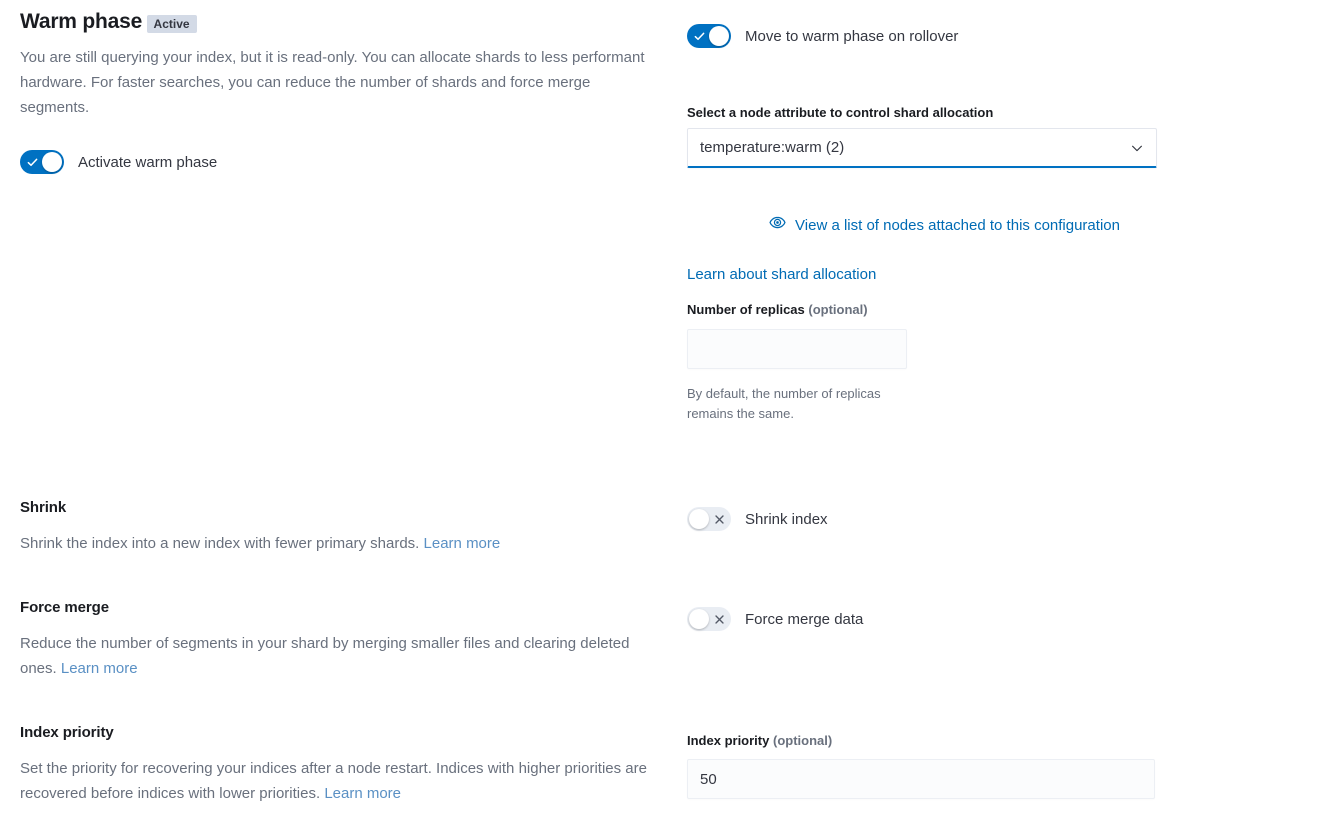 Image resolution: width=1318 pixels, height=822 pixels. What do you see at coordinates (852, 36) in the screenshot?
I see `rollover-label: Move to warm phase on rollover` at bounding box center [852, 36].